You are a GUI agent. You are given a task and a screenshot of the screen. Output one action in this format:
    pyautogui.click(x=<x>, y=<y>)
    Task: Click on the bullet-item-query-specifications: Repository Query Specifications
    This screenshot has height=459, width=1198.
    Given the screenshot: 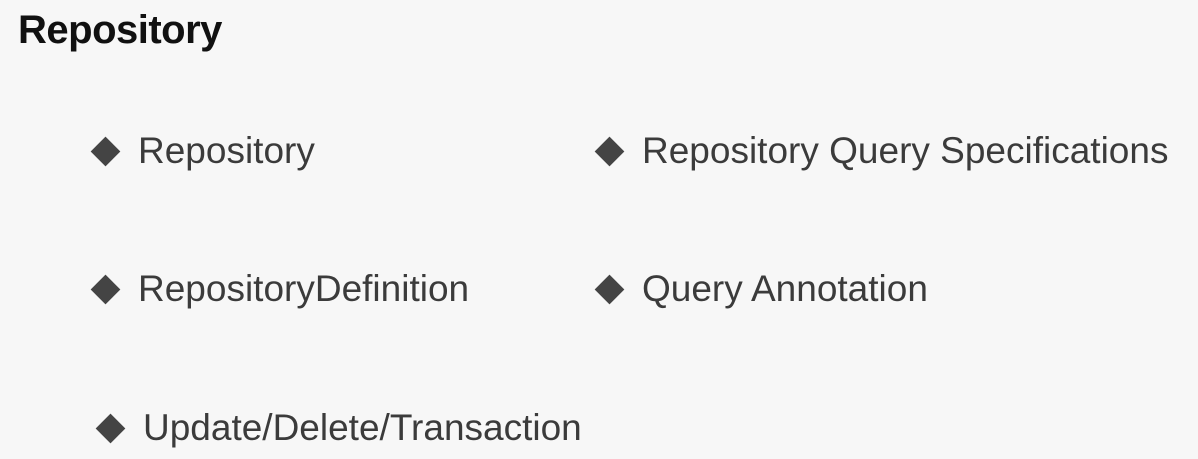 What is the action you would take?
    pyautogui.click(x=881, y=151)
    